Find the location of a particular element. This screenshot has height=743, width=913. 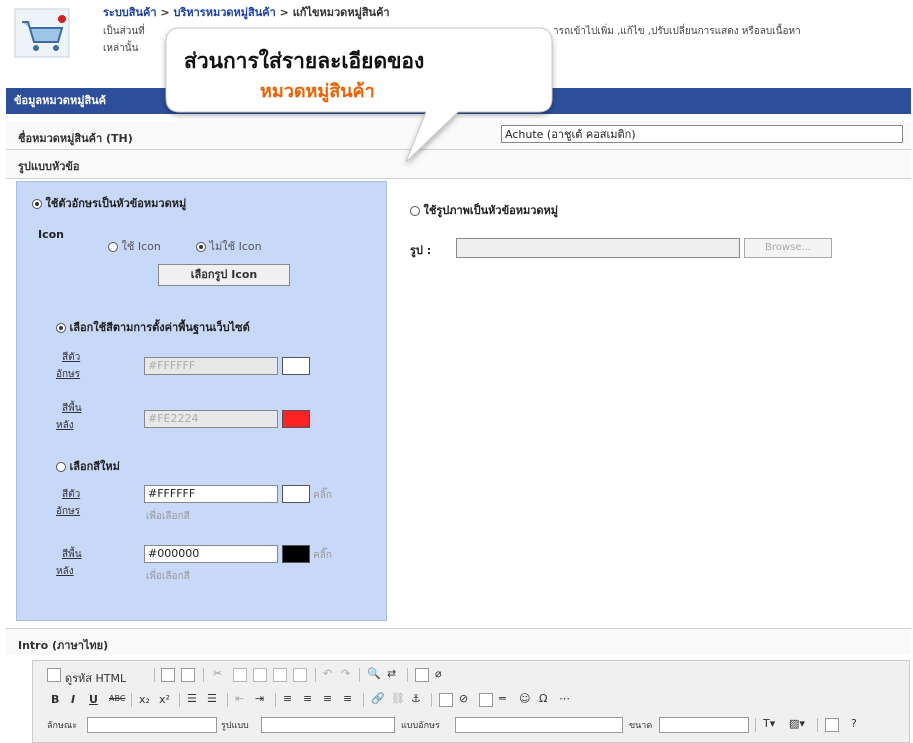

indent-icon: ⇥ is located at coordinates (259, 698).